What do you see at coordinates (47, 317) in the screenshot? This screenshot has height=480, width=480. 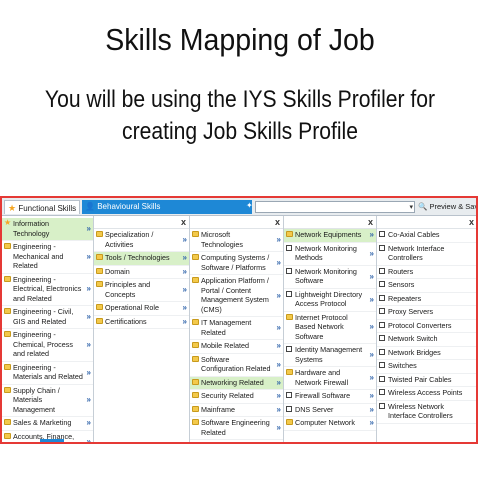 I see `list-item: Engineering - Civil, GIS and Related »` at bounding box center [47, 317].